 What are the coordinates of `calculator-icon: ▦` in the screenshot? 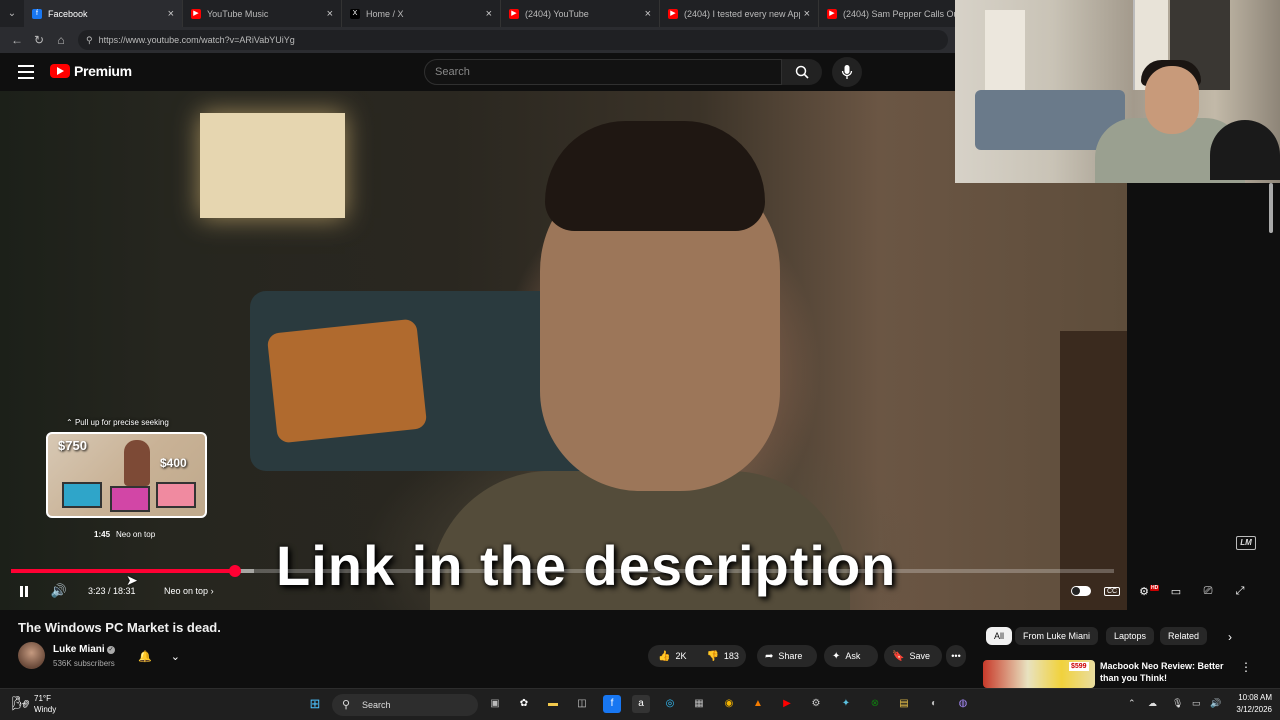 It's located at (699, 704).